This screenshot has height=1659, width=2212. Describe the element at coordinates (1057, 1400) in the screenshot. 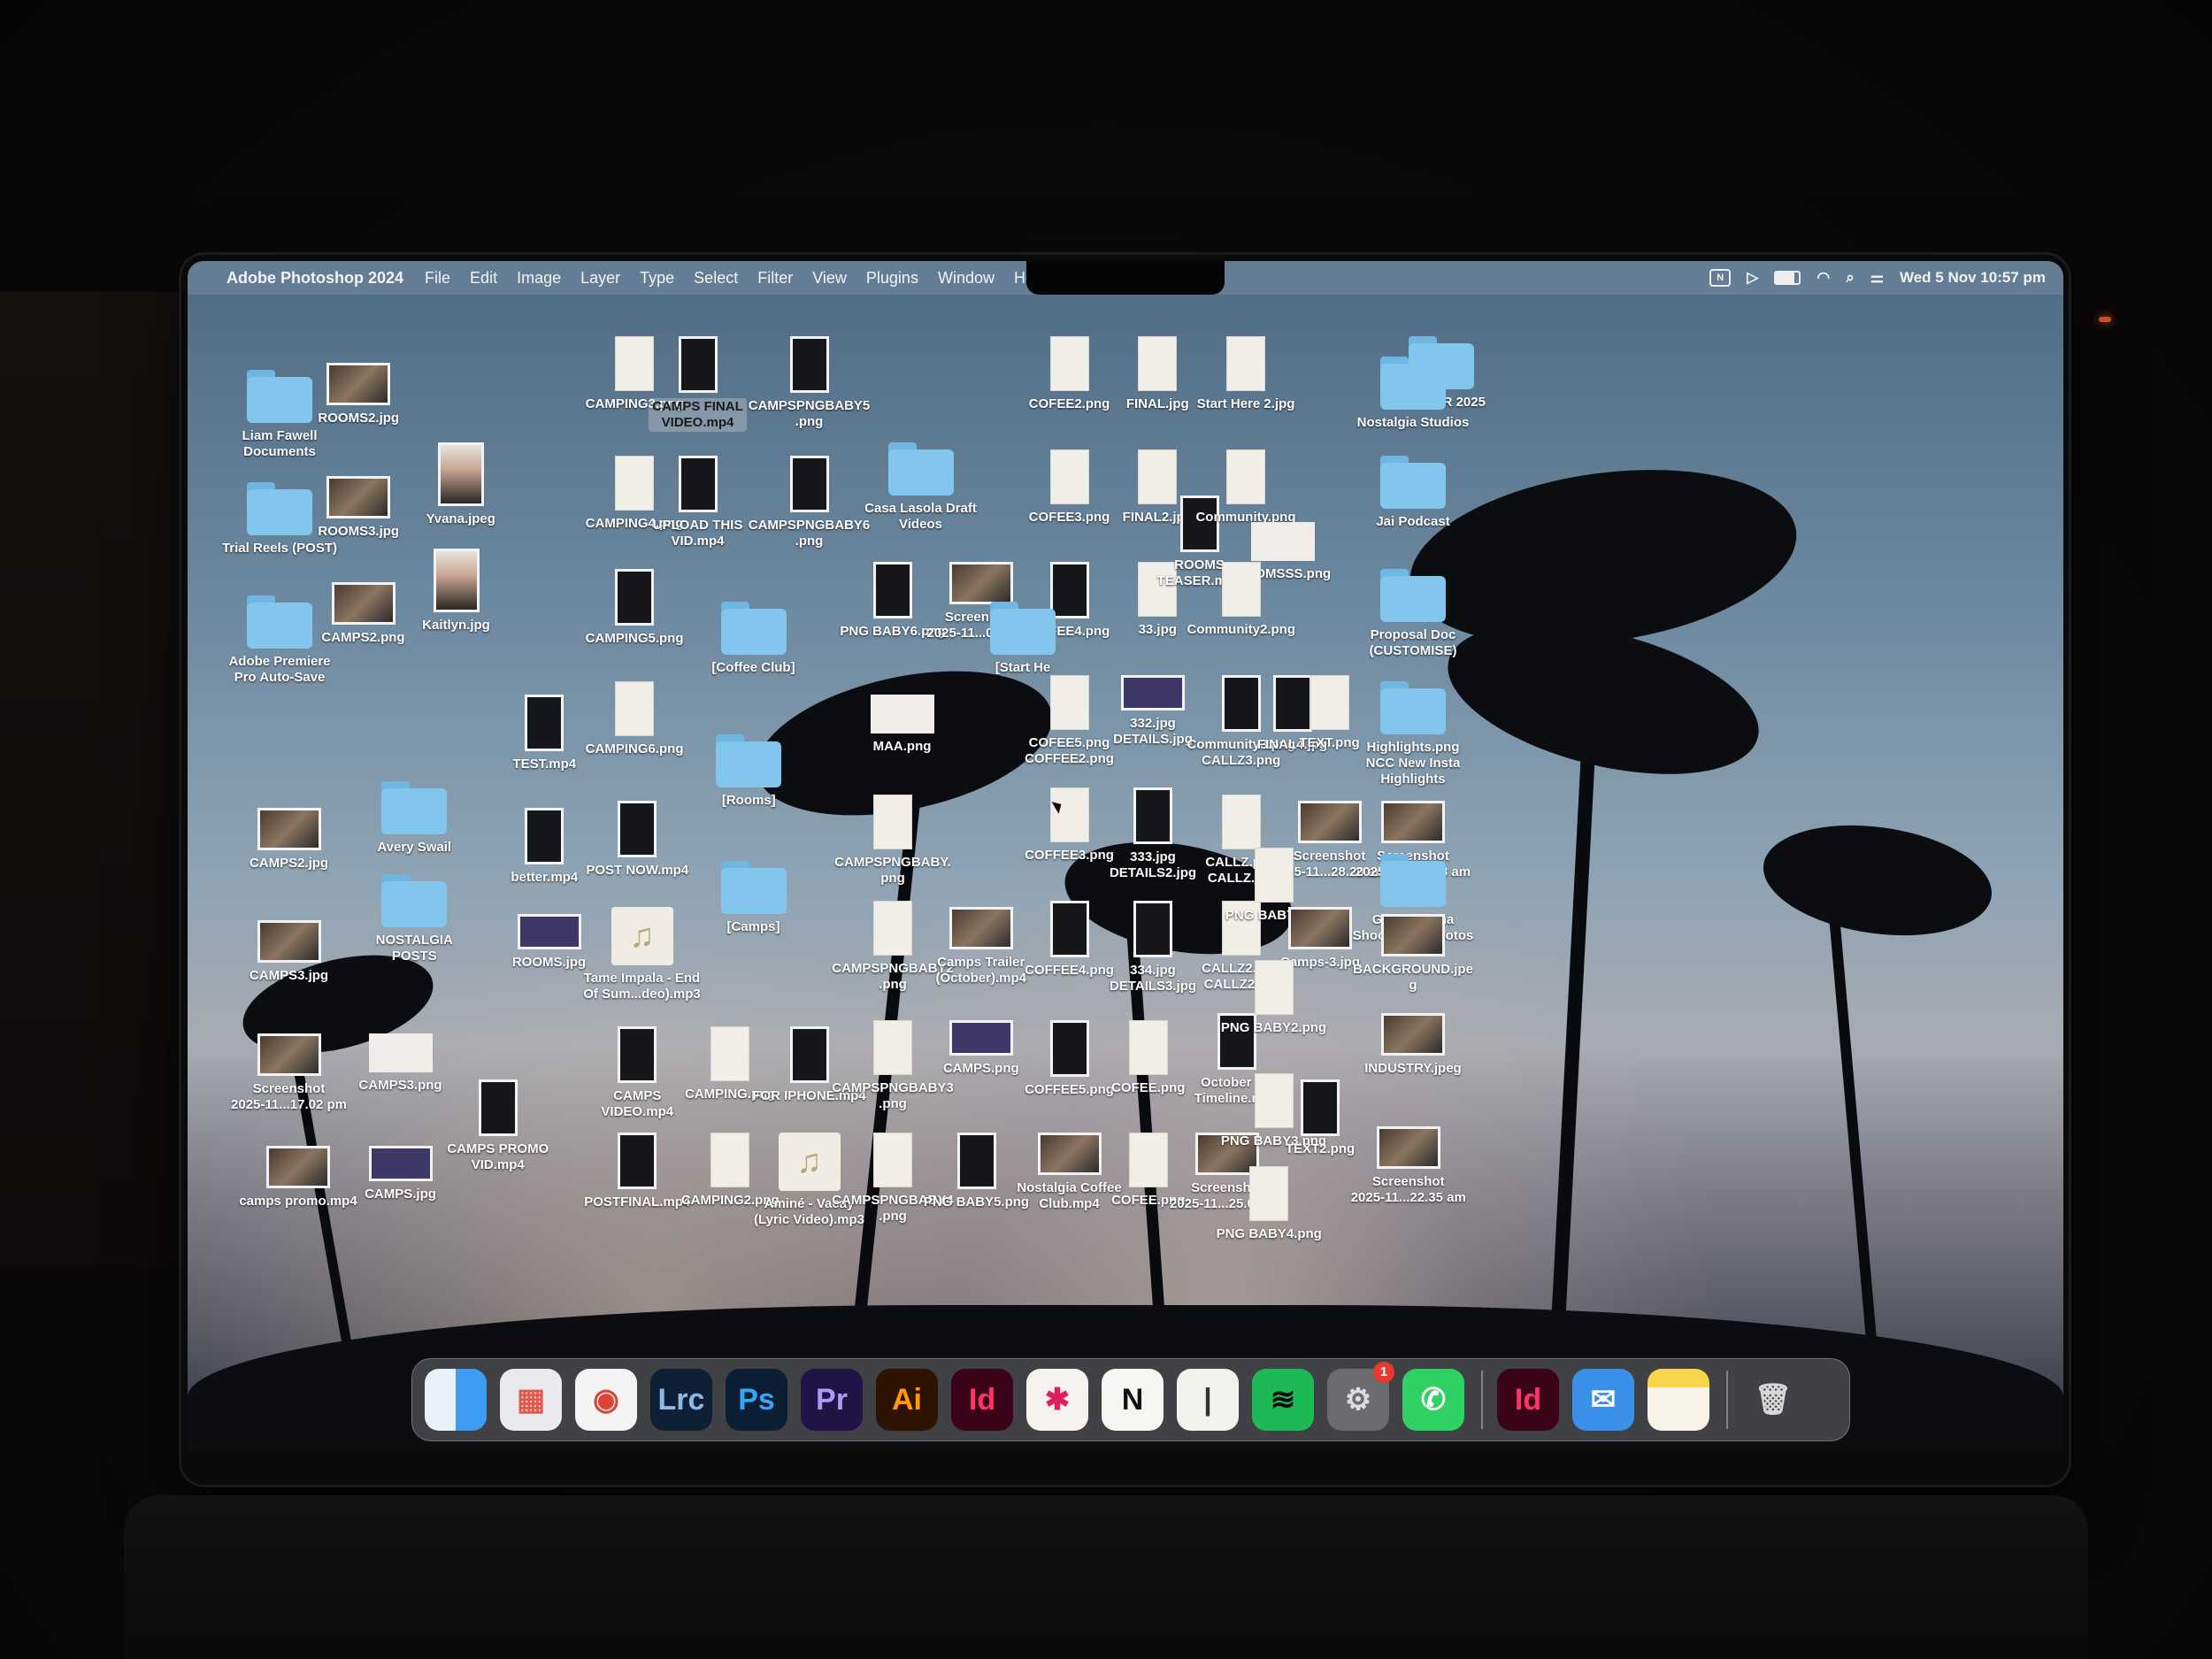

I see `slack-icon: ✱` at that location.